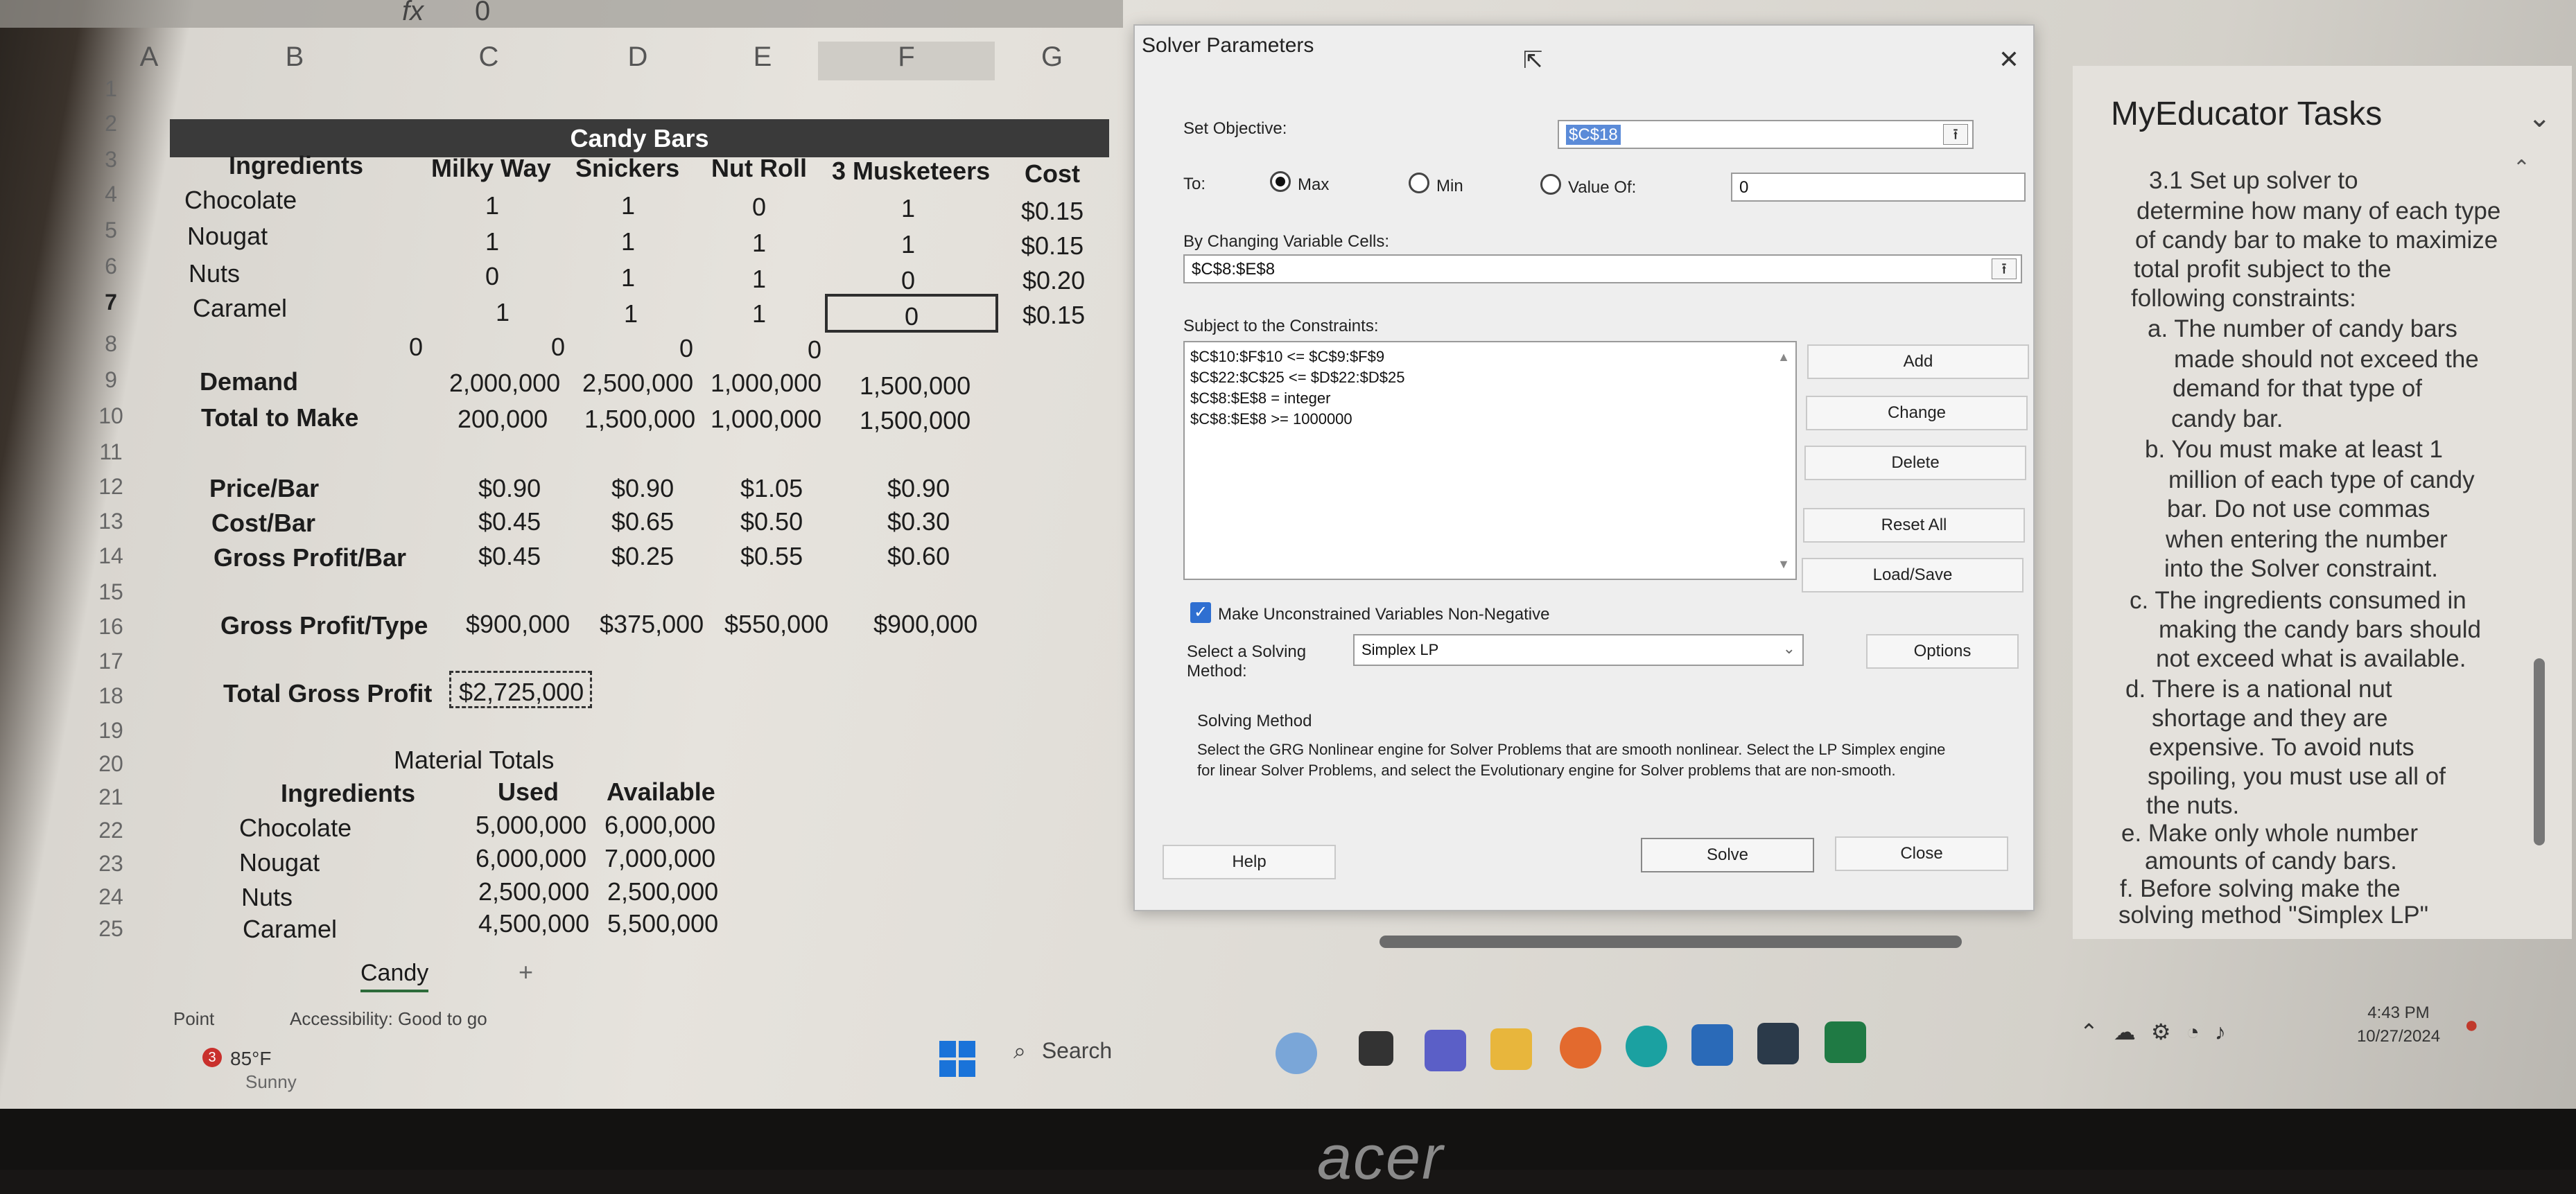  I want to click on constraint-item: $C$22:$C$25 <= $D$22:$D$25, so click(1490, 377).